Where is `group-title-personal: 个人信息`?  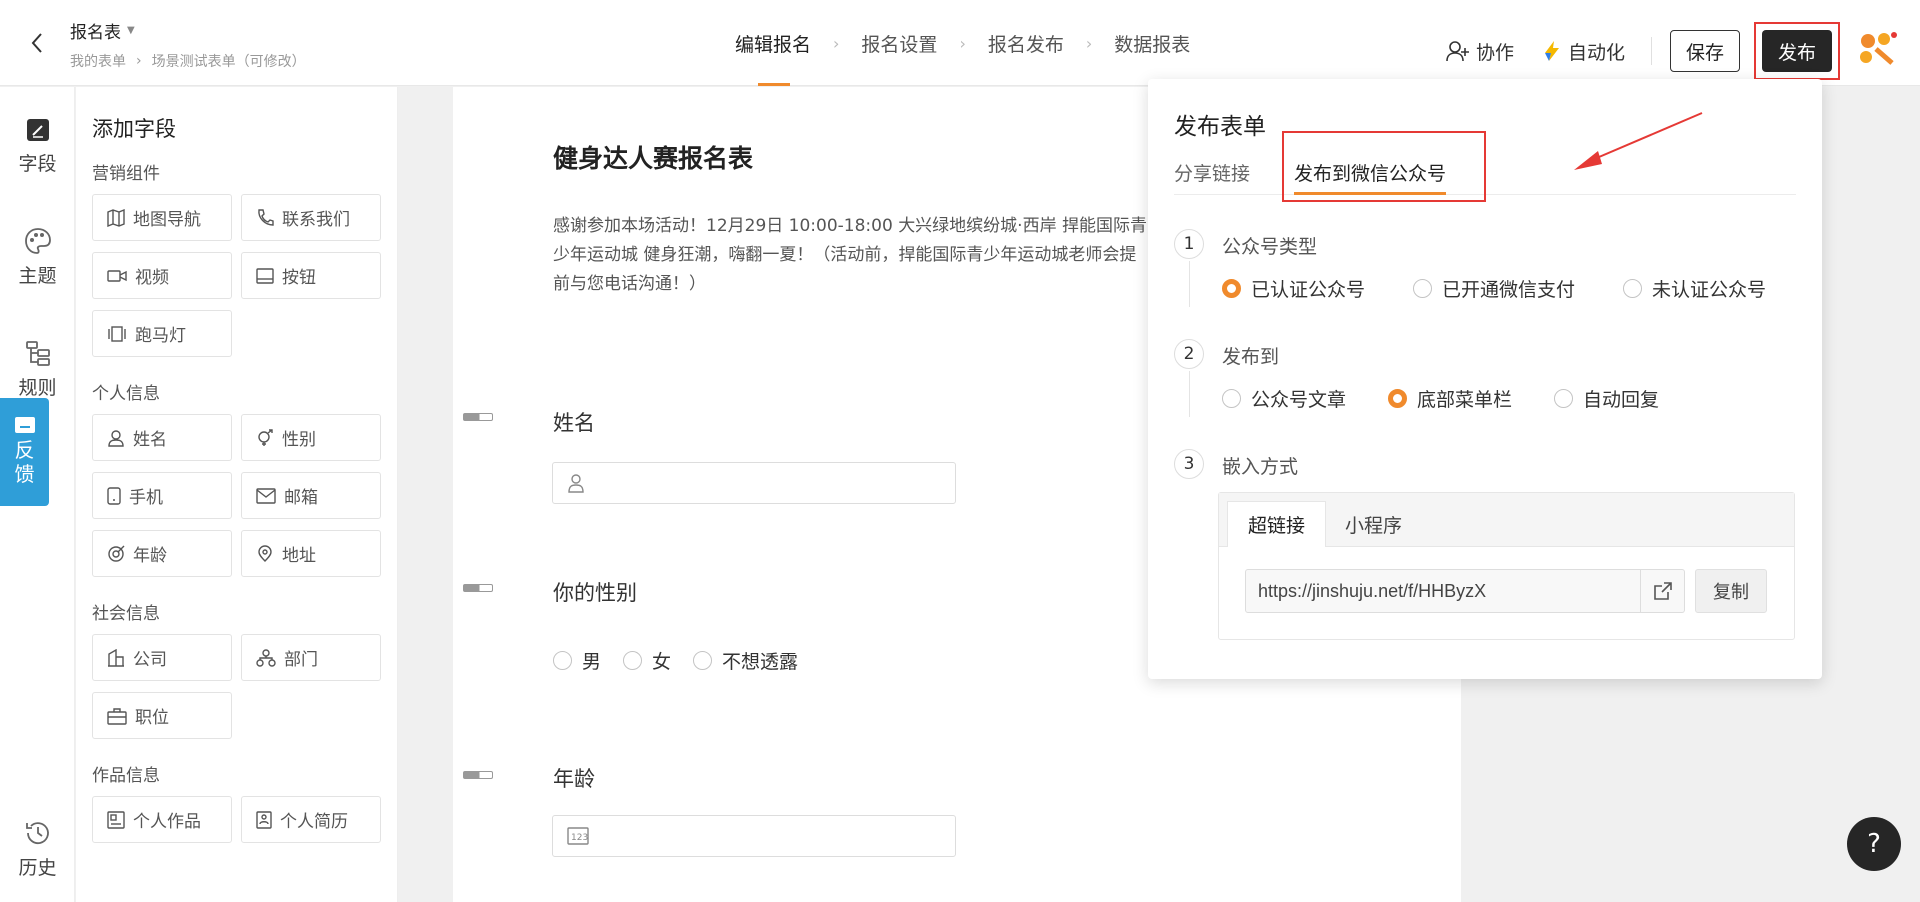
group-title-personal: 个人信息 is located at coordinates (126, 394).